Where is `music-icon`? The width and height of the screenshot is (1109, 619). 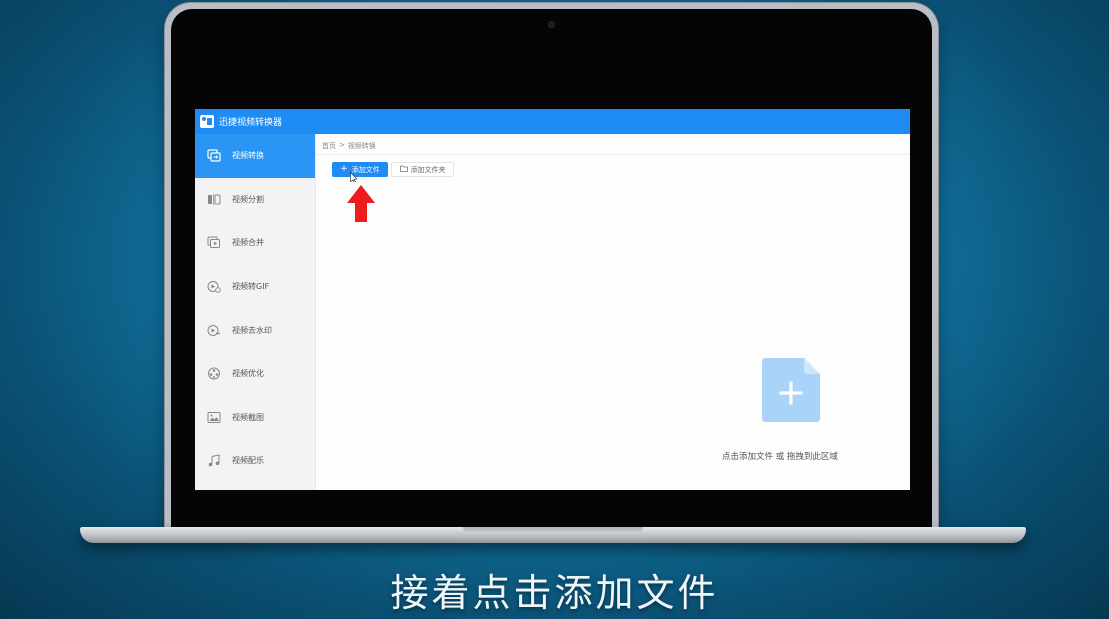
music-icon is located at coordinates (214, 460).